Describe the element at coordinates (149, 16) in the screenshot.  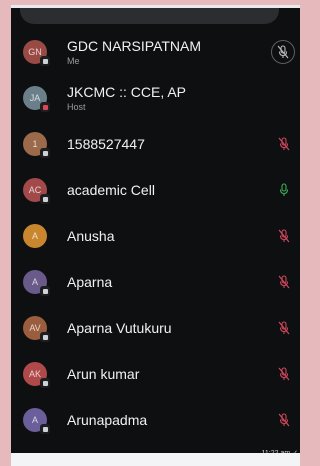
I see `search-bar` at that location.